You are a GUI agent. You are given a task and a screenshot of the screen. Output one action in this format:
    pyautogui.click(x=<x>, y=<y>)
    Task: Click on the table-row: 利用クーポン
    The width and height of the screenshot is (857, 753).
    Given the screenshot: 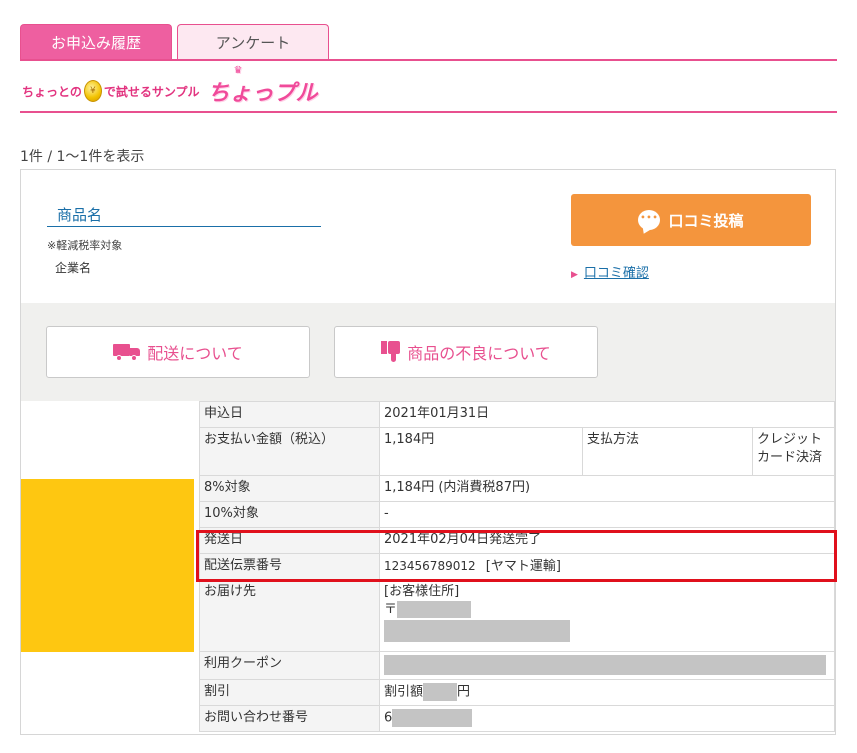 What is the action you would take?
    pyautogui.click(x=517, y=665)
    